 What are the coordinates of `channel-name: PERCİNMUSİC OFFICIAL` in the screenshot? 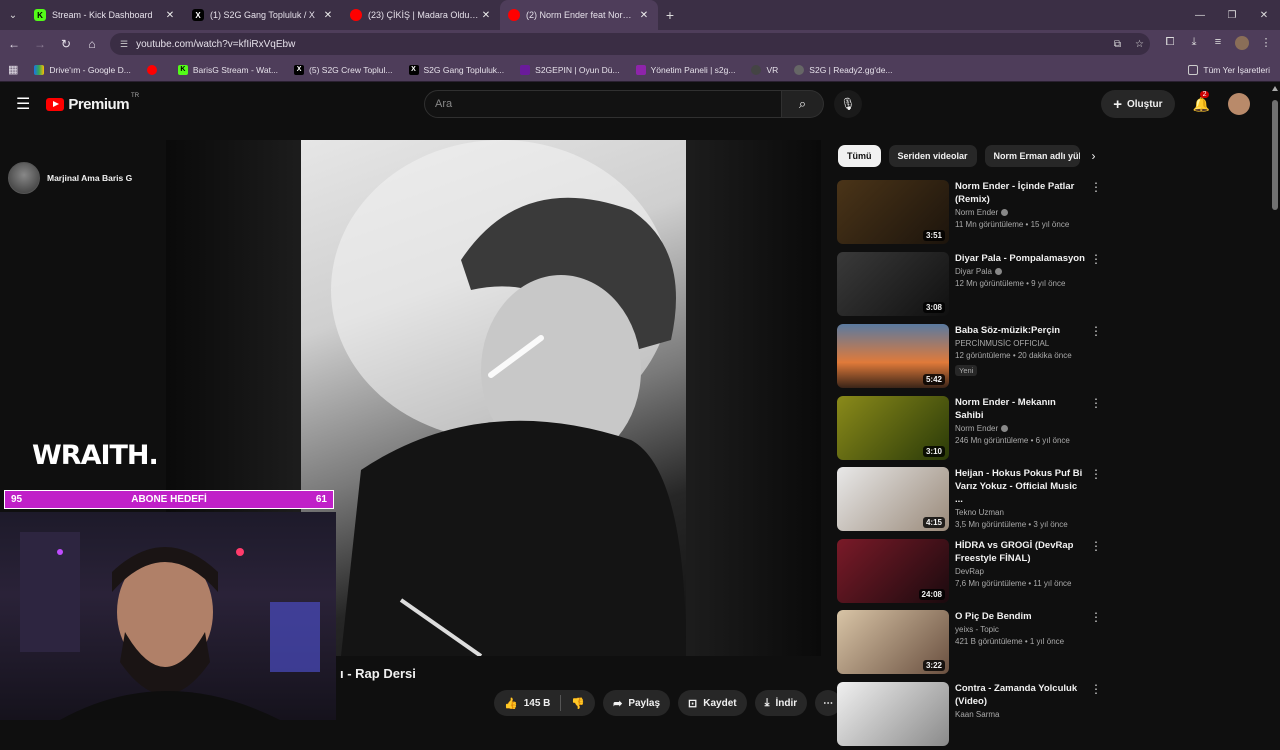 It's located at (1020, 343).